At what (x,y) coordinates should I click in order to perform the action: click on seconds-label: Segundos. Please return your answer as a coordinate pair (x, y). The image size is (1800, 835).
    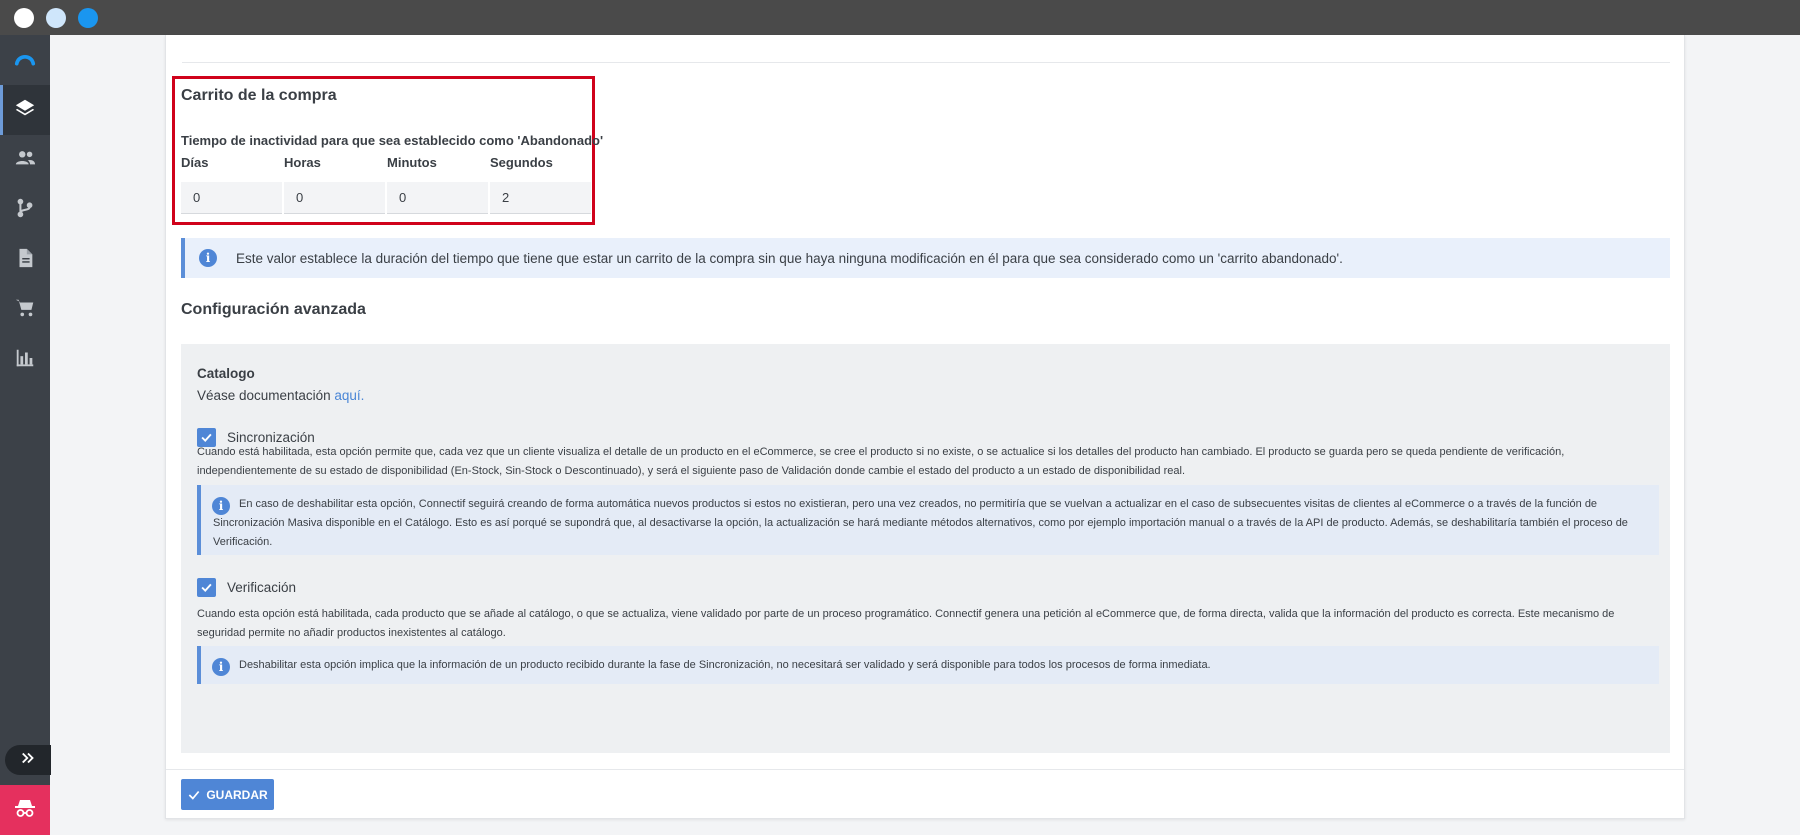
    Looking at the image, I should click on (521, 162).